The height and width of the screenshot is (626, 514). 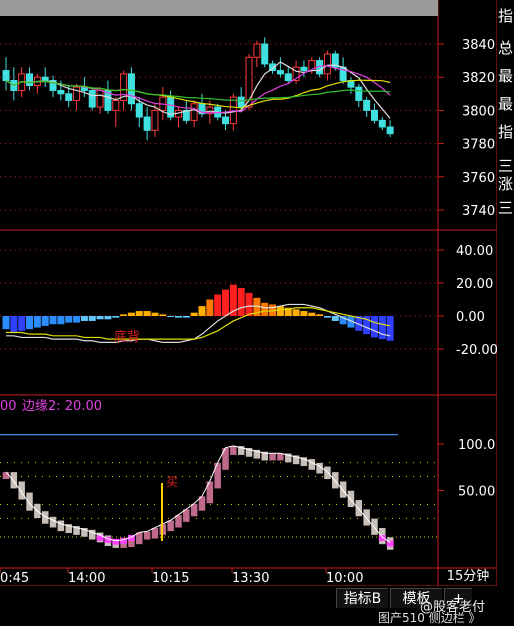 What do you see at coordinates (219, 8) in the screenshot?
I see `panel-header-bar` at bounding box center [219, 8].